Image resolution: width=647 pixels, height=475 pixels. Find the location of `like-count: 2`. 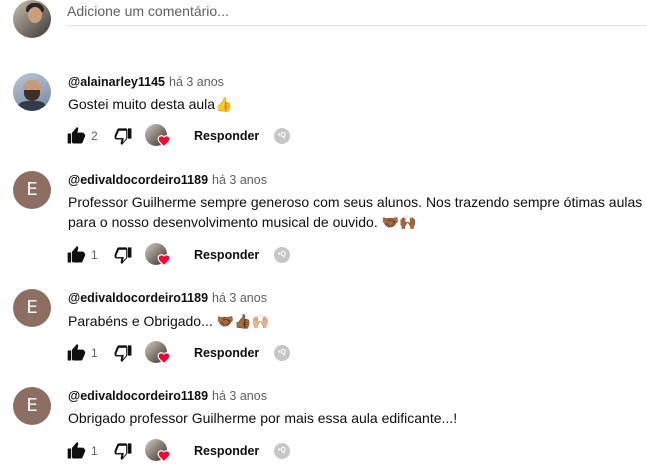

like-count: 2 is located at coordinates (94, 136).